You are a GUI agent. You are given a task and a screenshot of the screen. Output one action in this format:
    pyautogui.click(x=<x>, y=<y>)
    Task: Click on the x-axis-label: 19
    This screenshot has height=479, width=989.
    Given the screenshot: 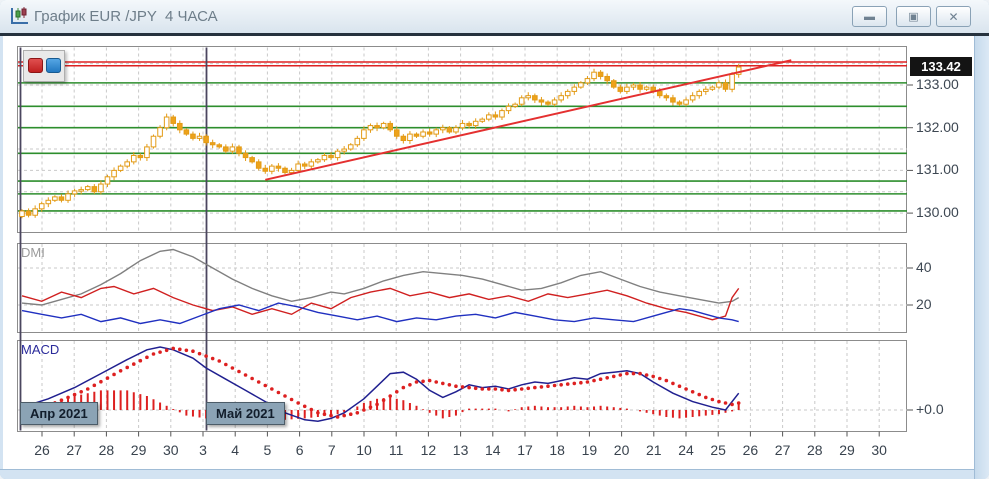 What is the action you would take?
    pyautogui.click(x=589, y=450)
    